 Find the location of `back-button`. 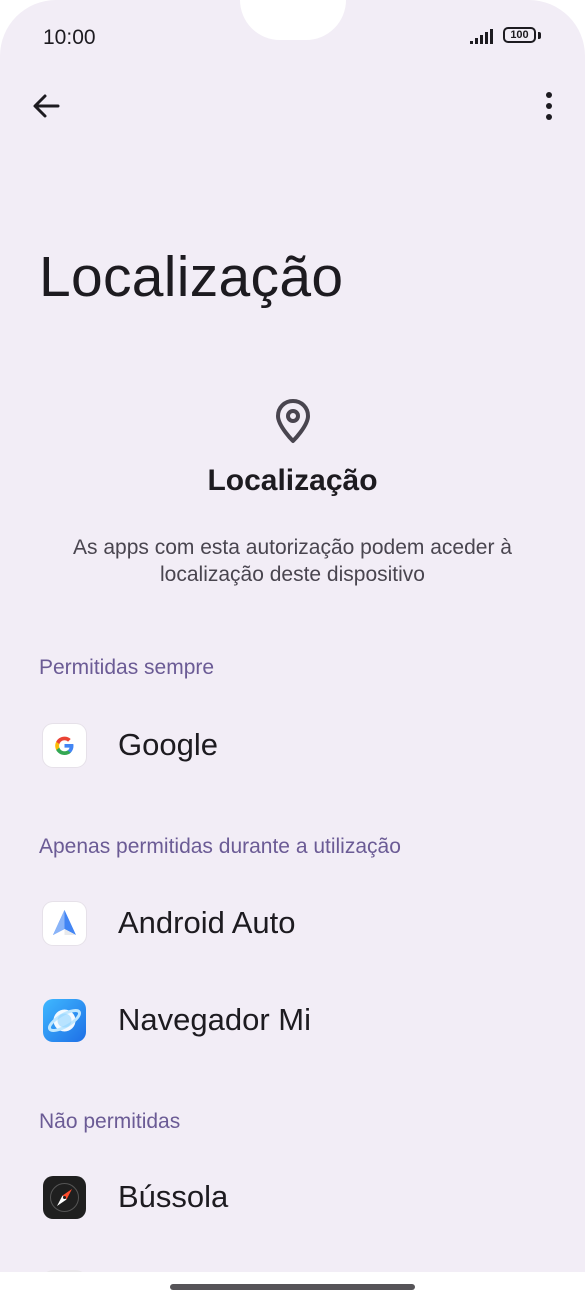

back-button is located at coordinates (46, 106).